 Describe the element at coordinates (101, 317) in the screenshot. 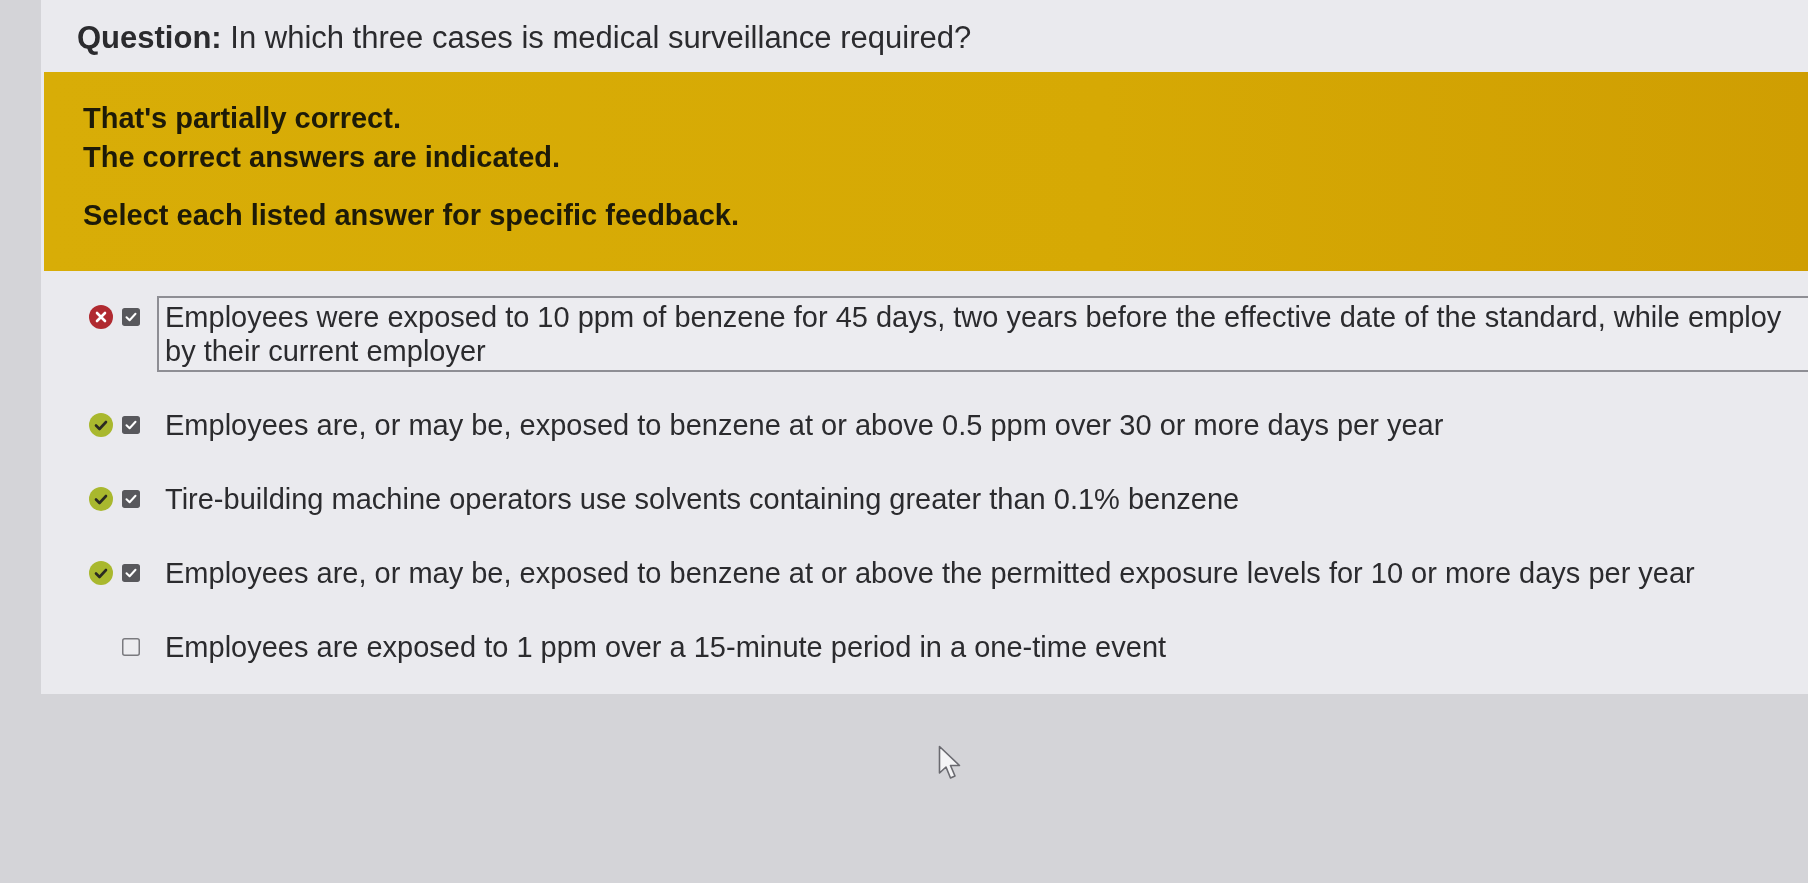

I see `incorrect-icon` at that location.